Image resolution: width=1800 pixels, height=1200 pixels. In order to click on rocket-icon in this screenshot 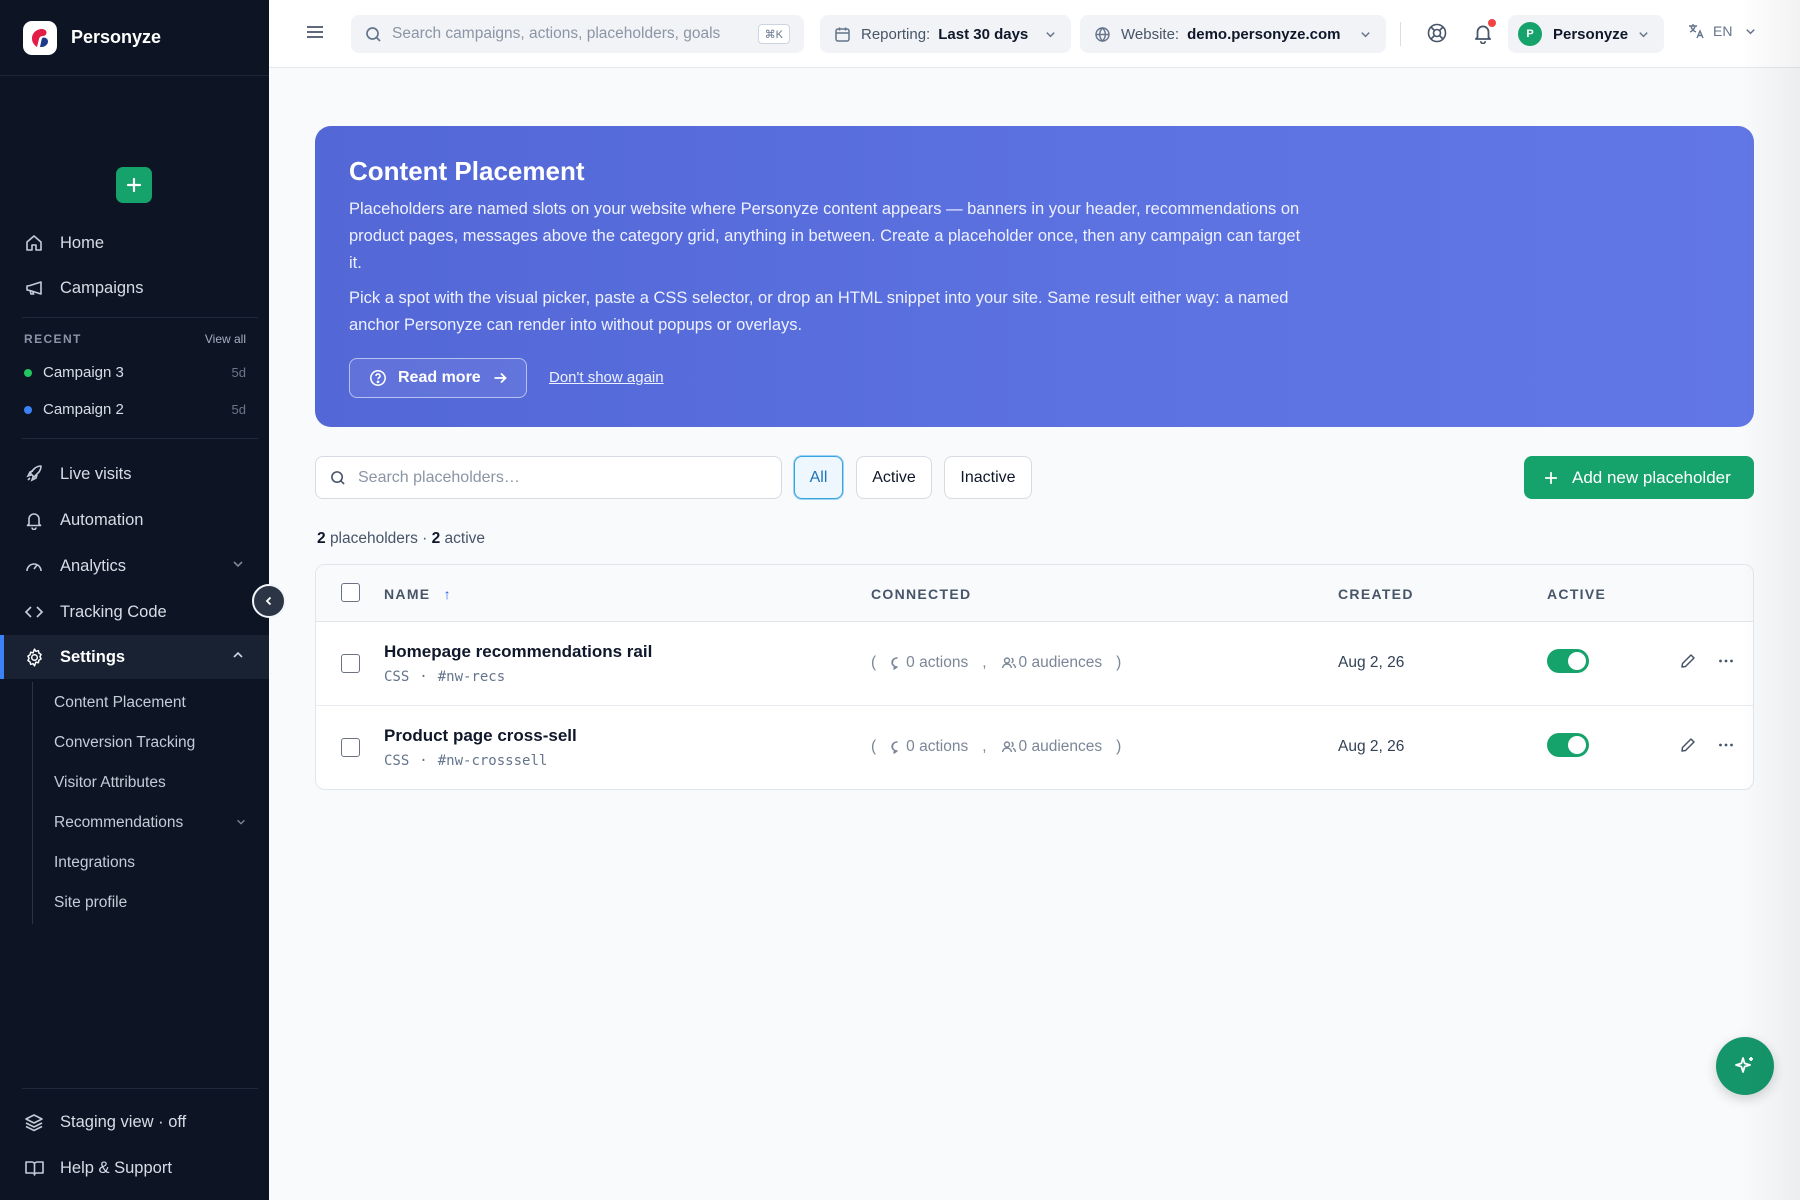, I will do `click(34, 474)`.